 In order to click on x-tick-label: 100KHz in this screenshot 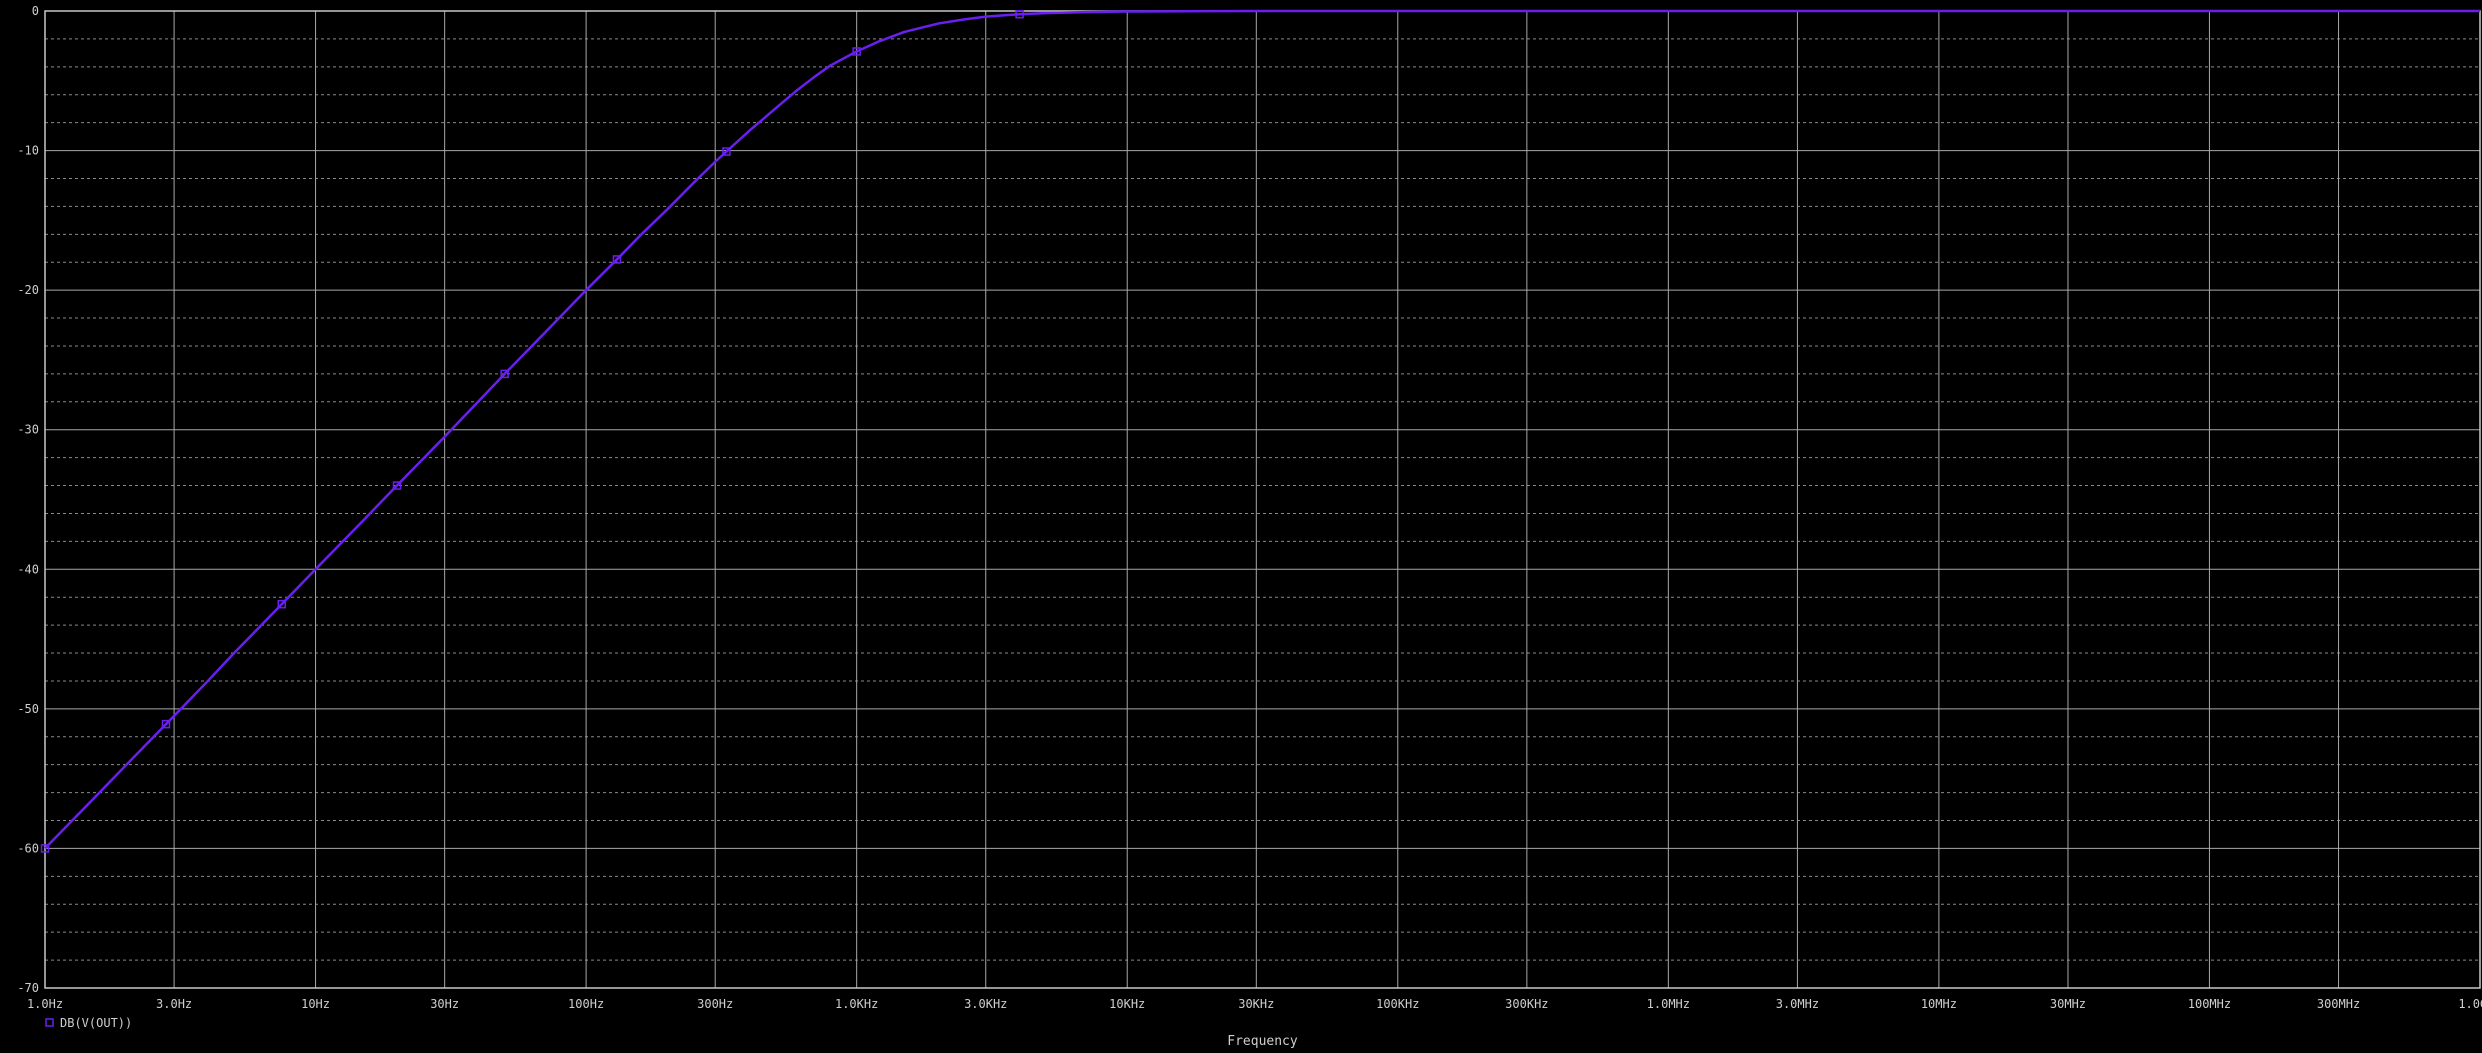, I will do `click(1397, 1004)`.